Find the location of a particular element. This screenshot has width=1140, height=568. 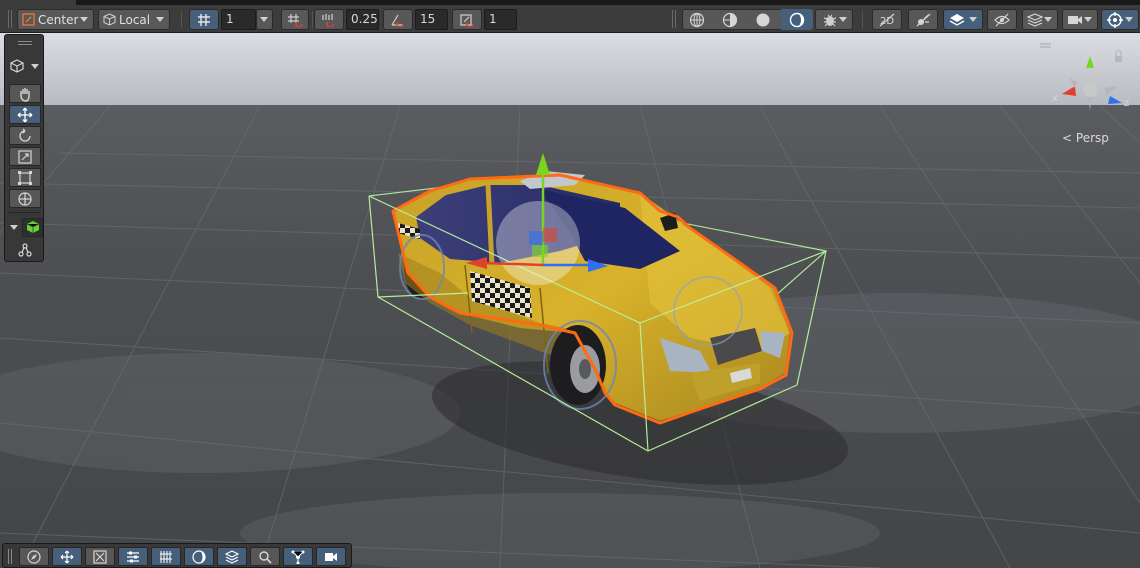

axis-z-label: z is located at coordinates (1126, 103).